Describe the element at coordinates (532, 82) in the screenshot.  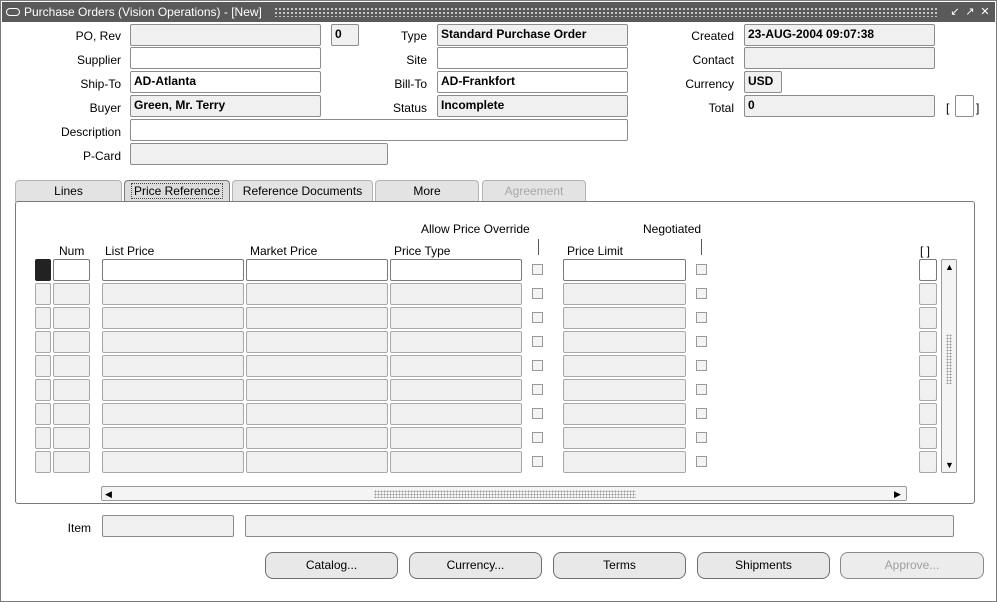
I see `bill-to-field: AD-Frankfort` at that location.